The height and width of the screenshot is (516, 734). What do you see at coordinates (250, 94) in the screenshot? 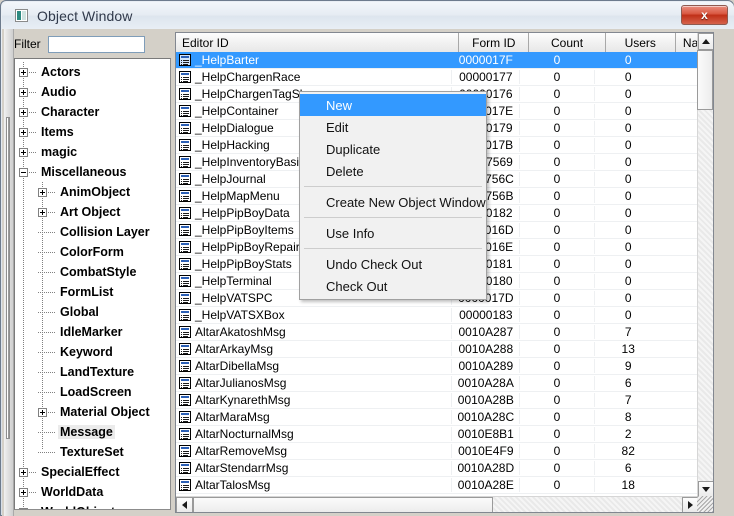
I see `cell-editor-id-text: _HelpChargenTagSk` at bounding box center [250, 94].